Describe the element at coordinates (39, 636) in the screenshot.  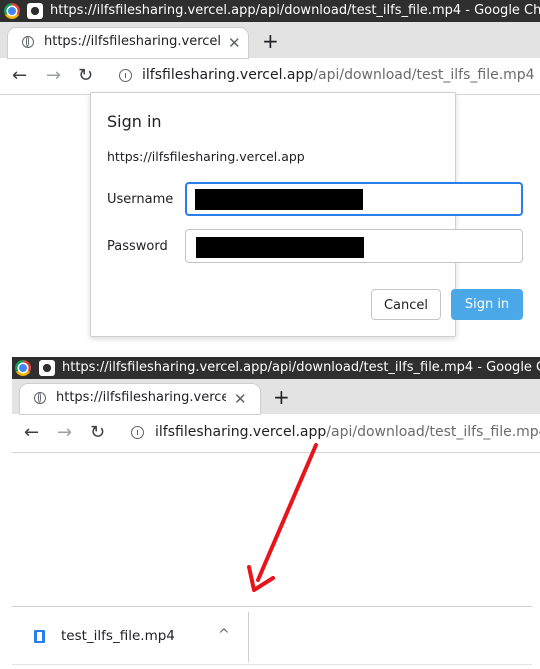
I see `video-file-icon` at that location.